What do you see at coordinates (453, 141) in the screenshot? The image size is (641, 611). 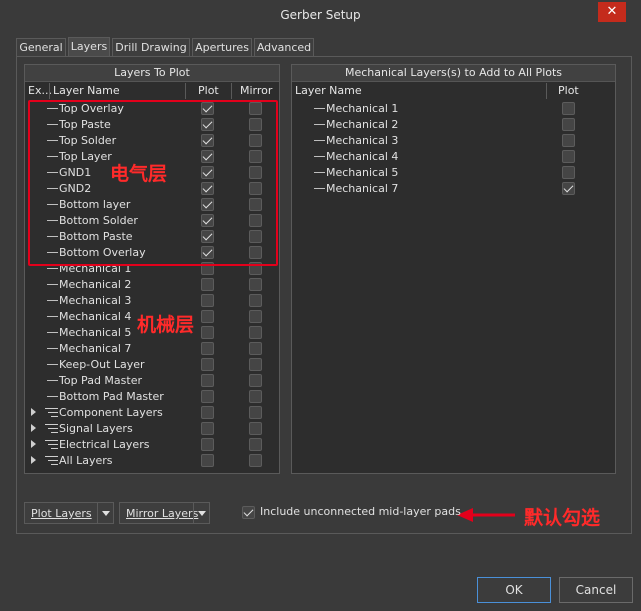 I see `mechanical-layer-row: Mechanical 3` at bounding box center [453, 141].